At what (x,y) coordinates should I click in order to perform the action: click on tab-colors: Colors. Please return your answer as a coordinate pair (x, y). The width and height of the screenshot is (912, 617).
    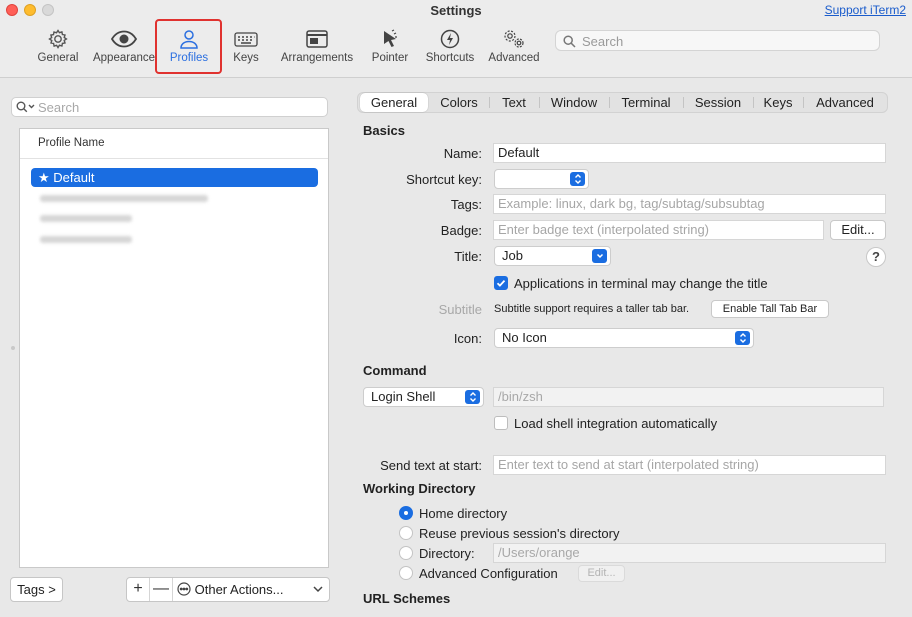
    Looking at the image, I should click on (459, 102).